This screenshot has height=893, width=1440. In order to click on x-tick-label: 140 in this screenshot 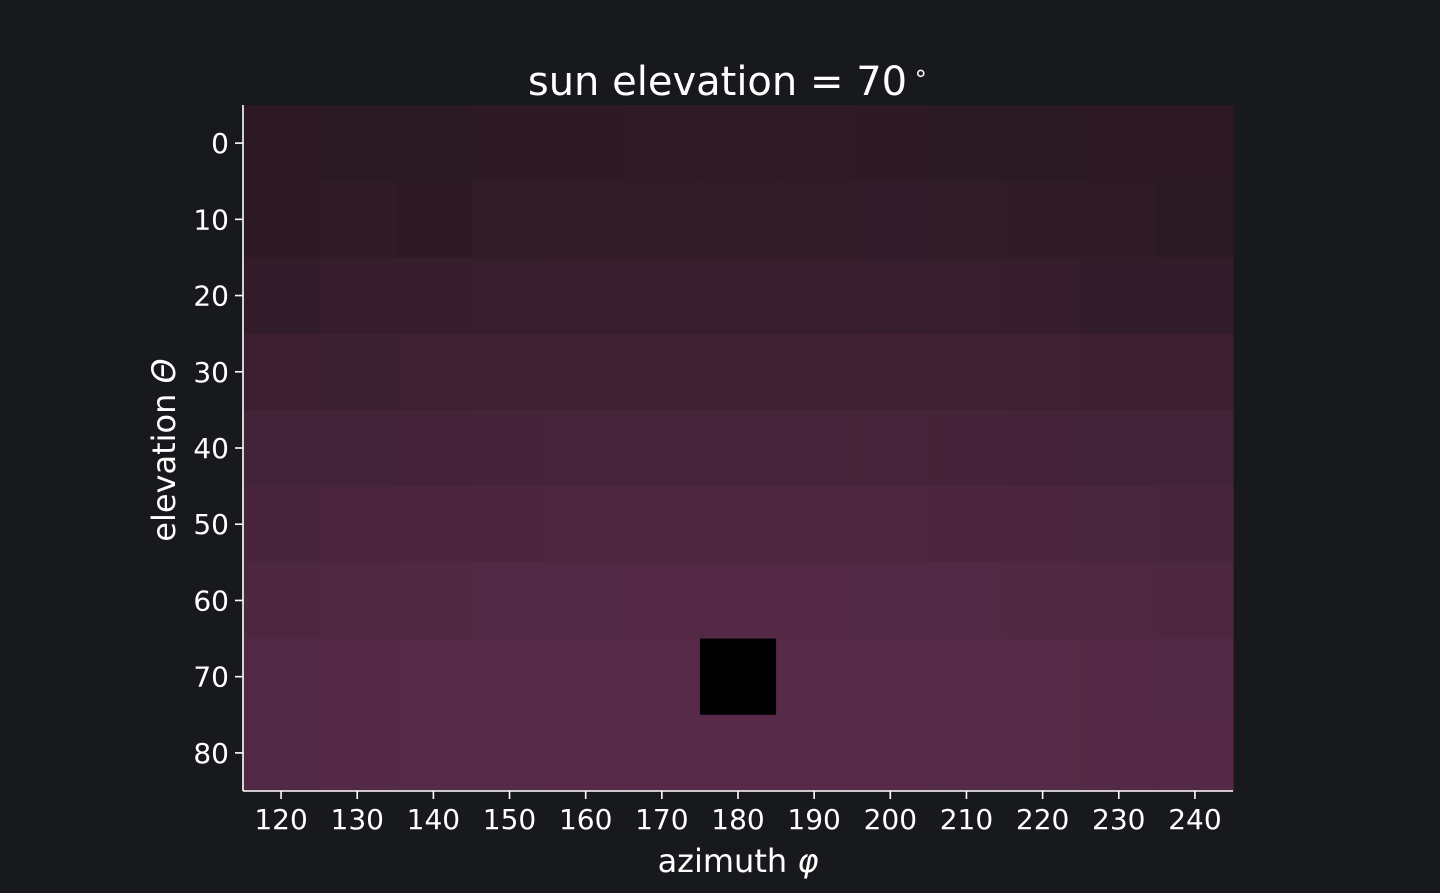, I will do `click(433, 819)`.